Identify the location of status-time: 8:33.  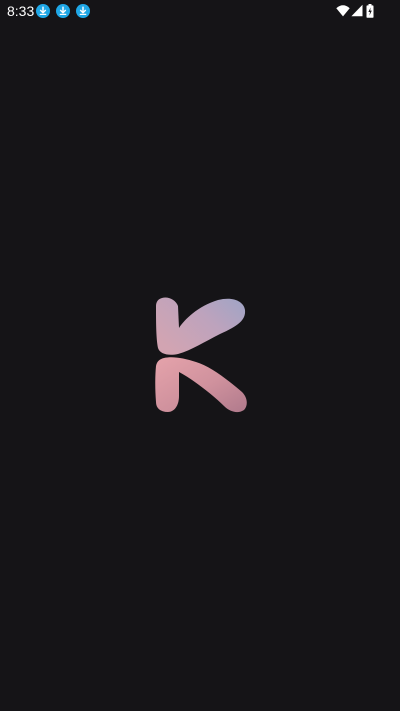
(21, 11).